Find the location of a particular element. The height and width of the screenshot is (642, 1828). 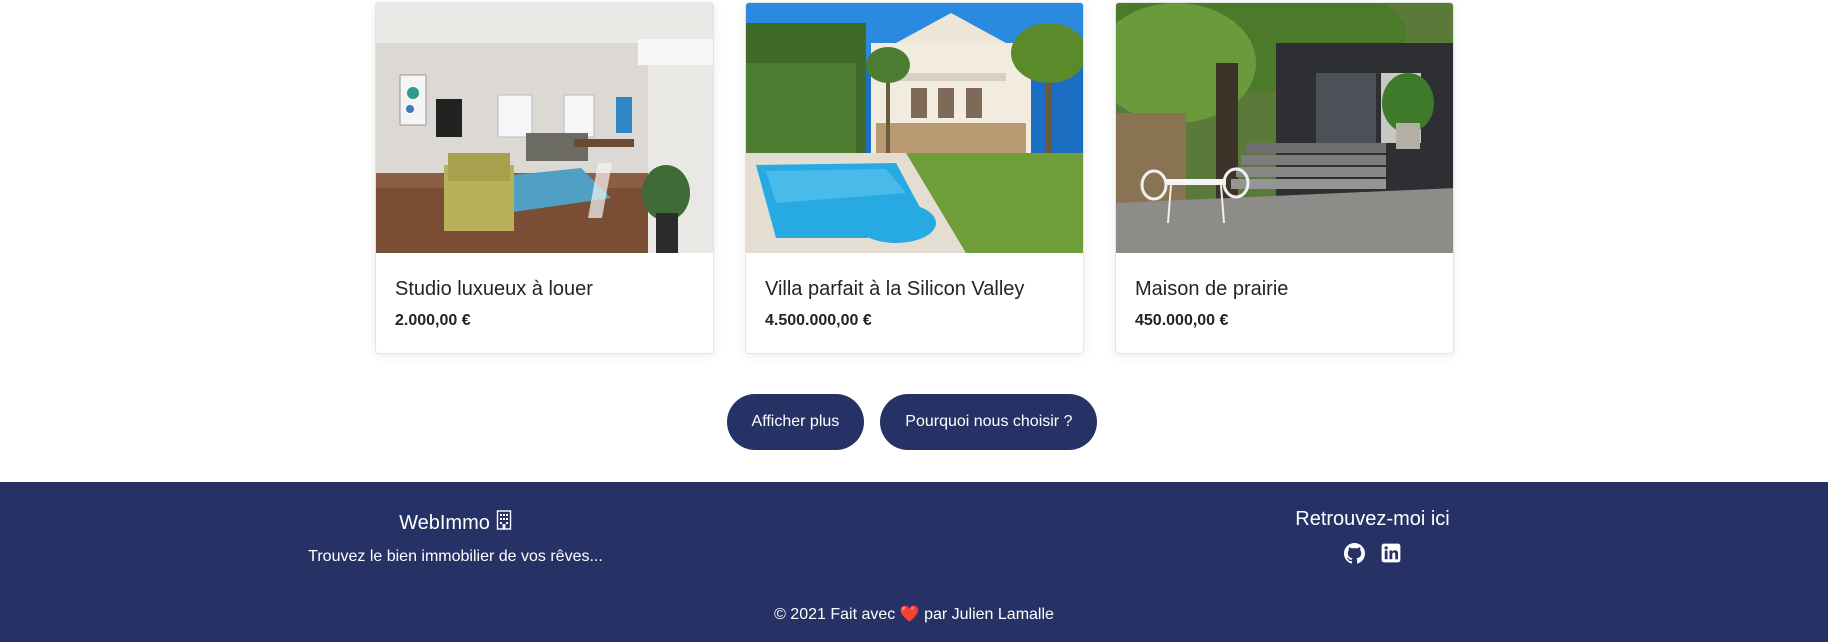

brand-title: WebImmo is located at coordinates (455, 523).